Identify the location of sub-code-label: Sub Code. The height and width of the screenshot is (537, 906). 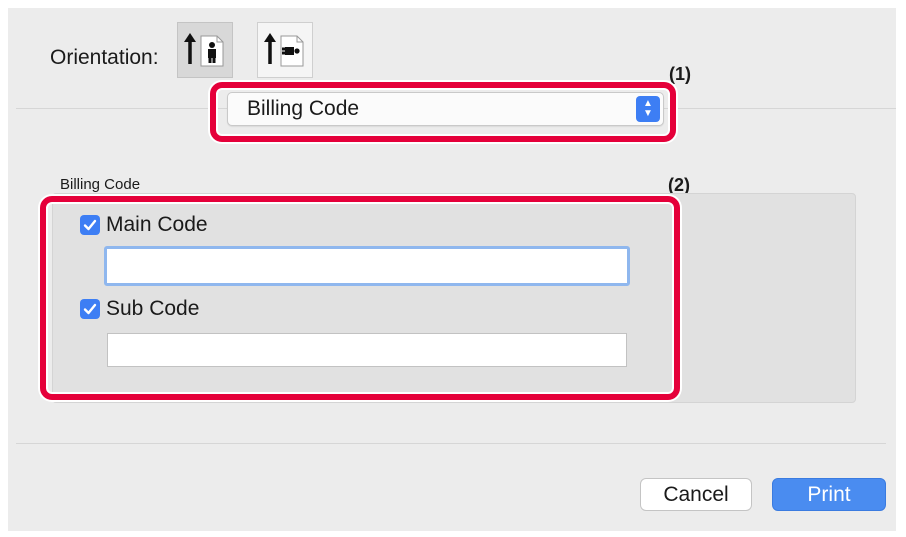
(153, 308).